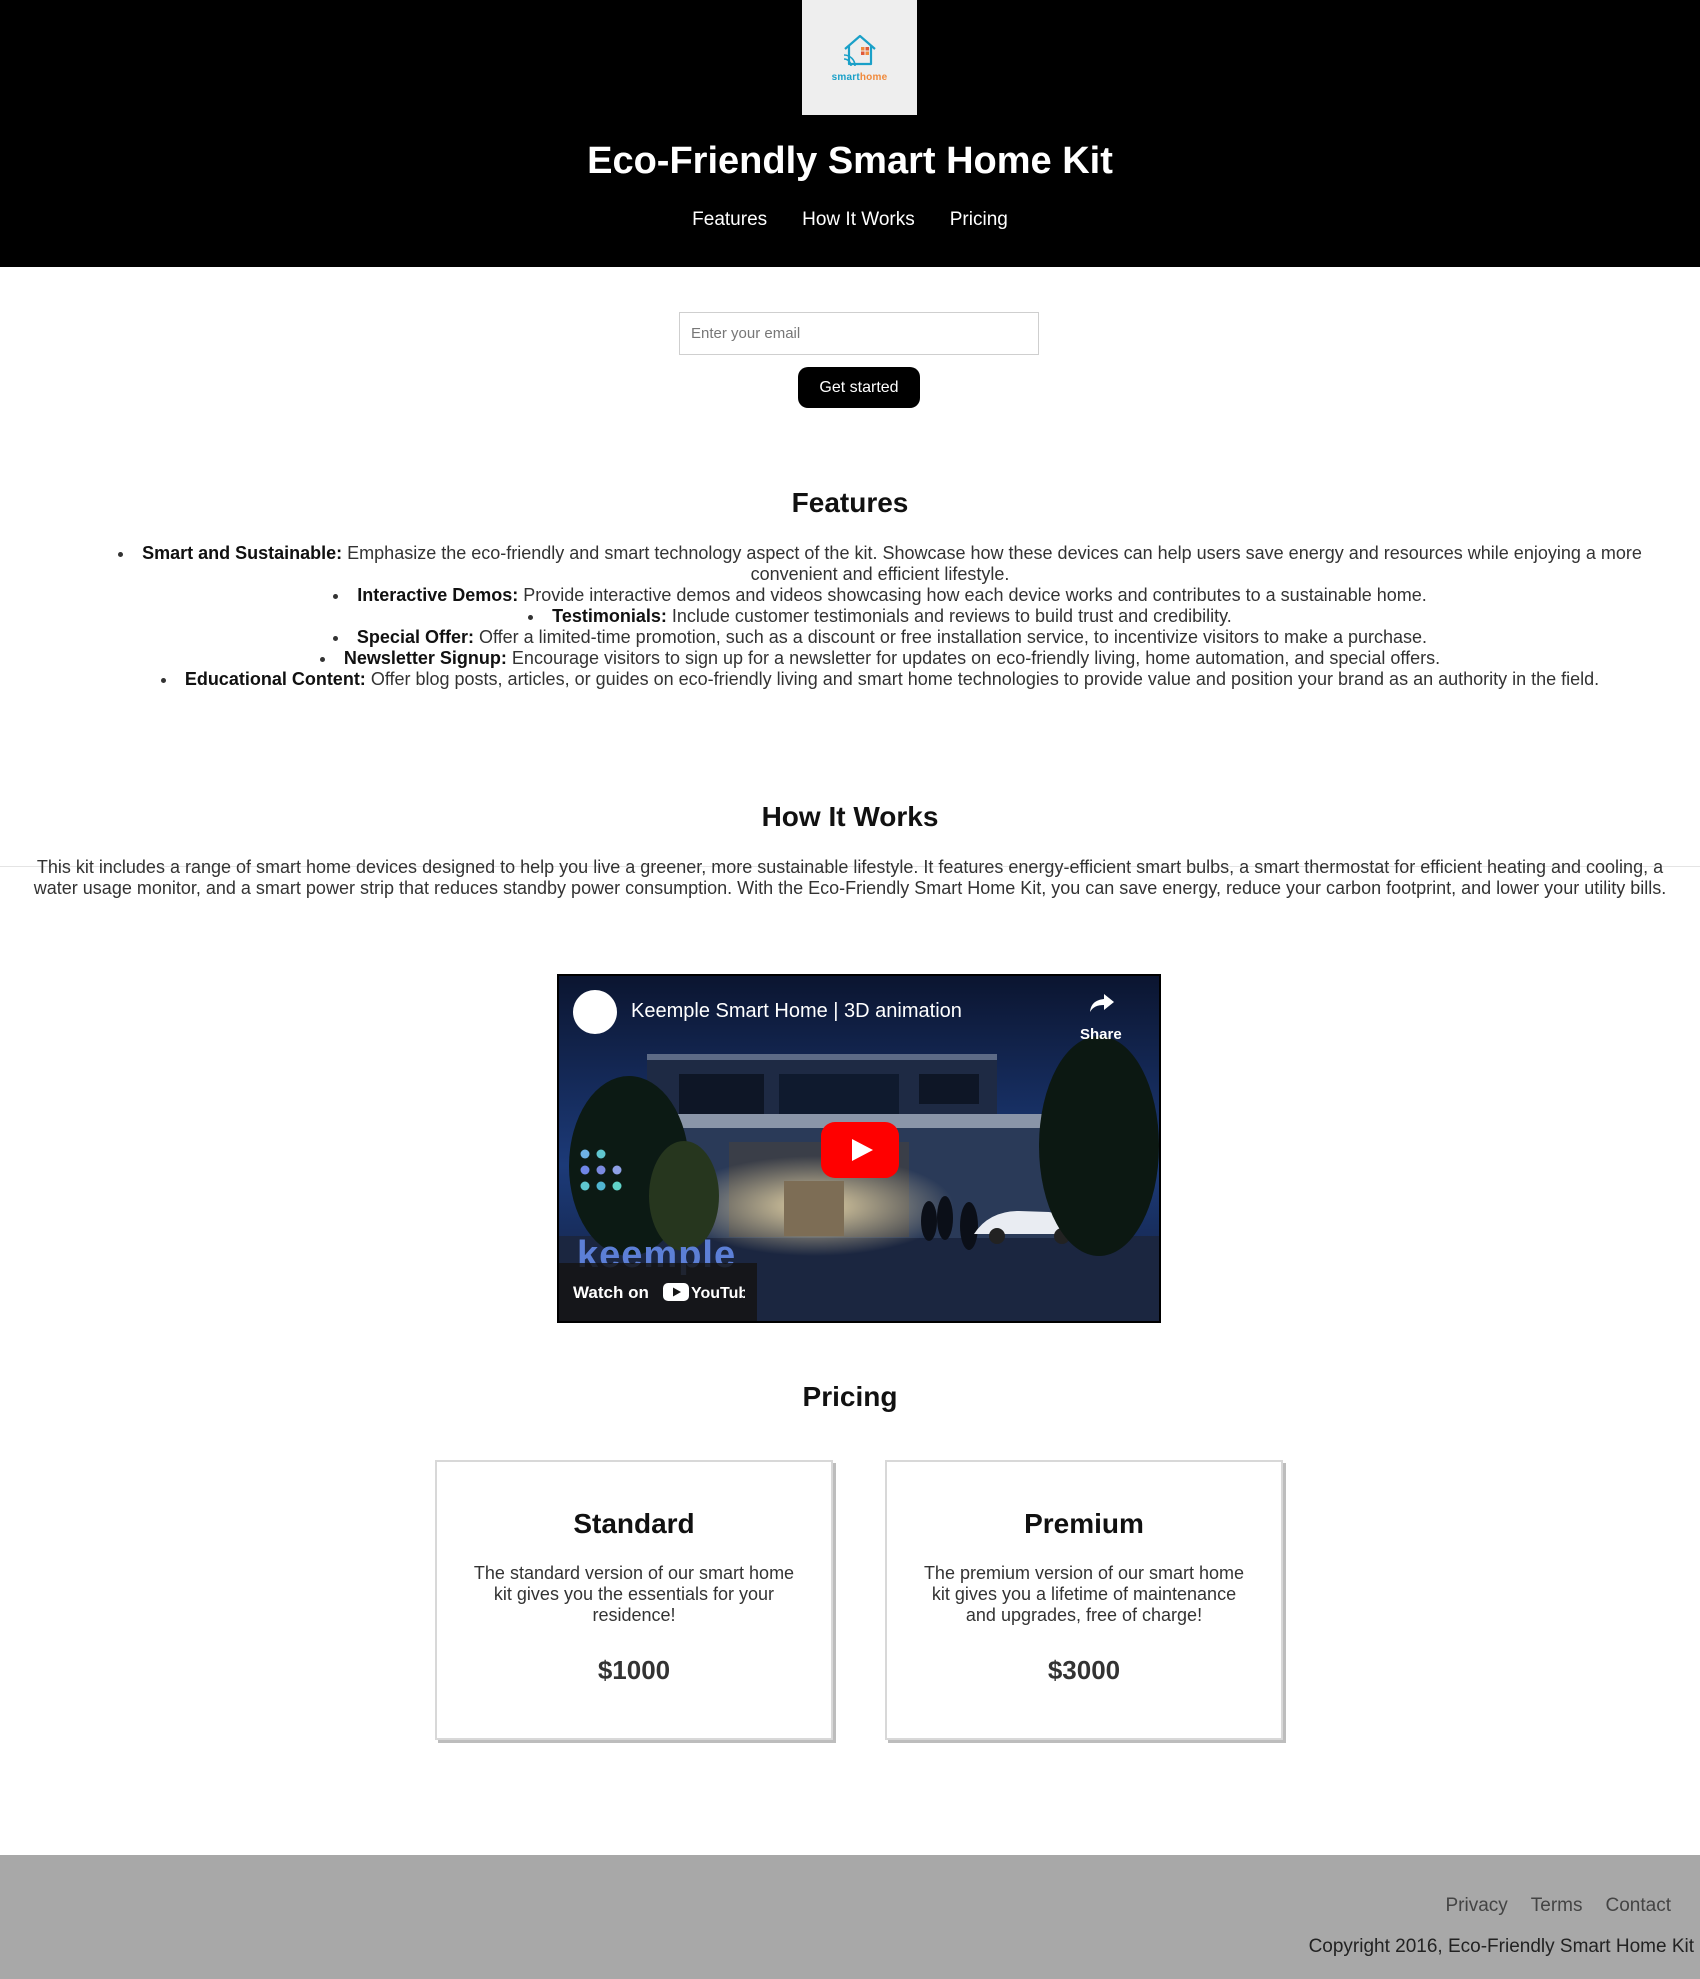 The width and height of the screenshot is (1700, 1979). I want to click on feature-title: Educational Content:, so click(275, 679).